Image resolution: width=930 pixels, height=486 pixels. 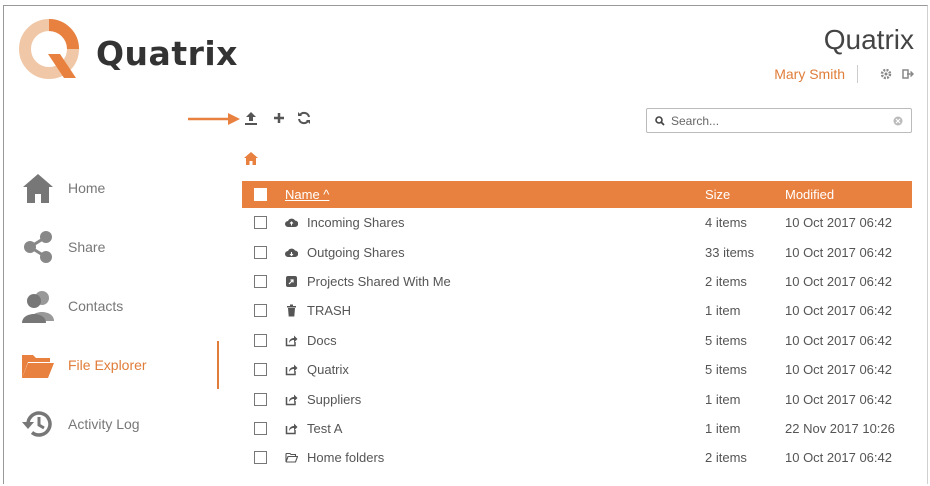 I want to click on table-row: Home folders 2 items 10 Oct 2017 06:42, so click(x=577, y=457).